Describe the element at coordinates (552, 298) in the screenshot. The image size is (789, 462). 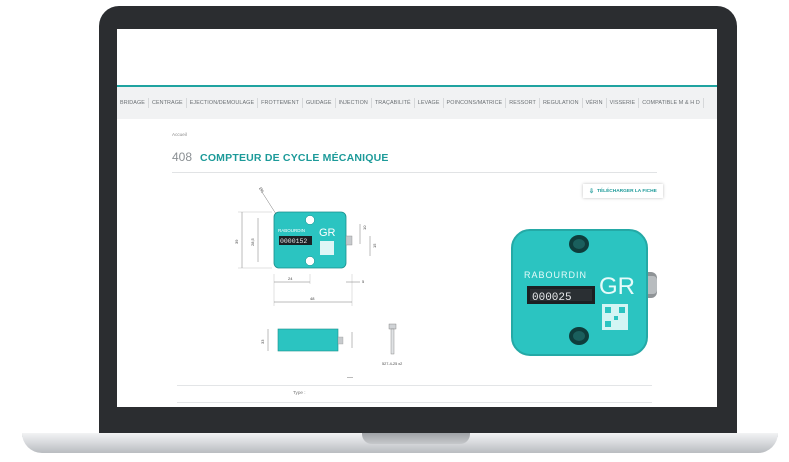
I see `photo-counter: 000025` at that location.